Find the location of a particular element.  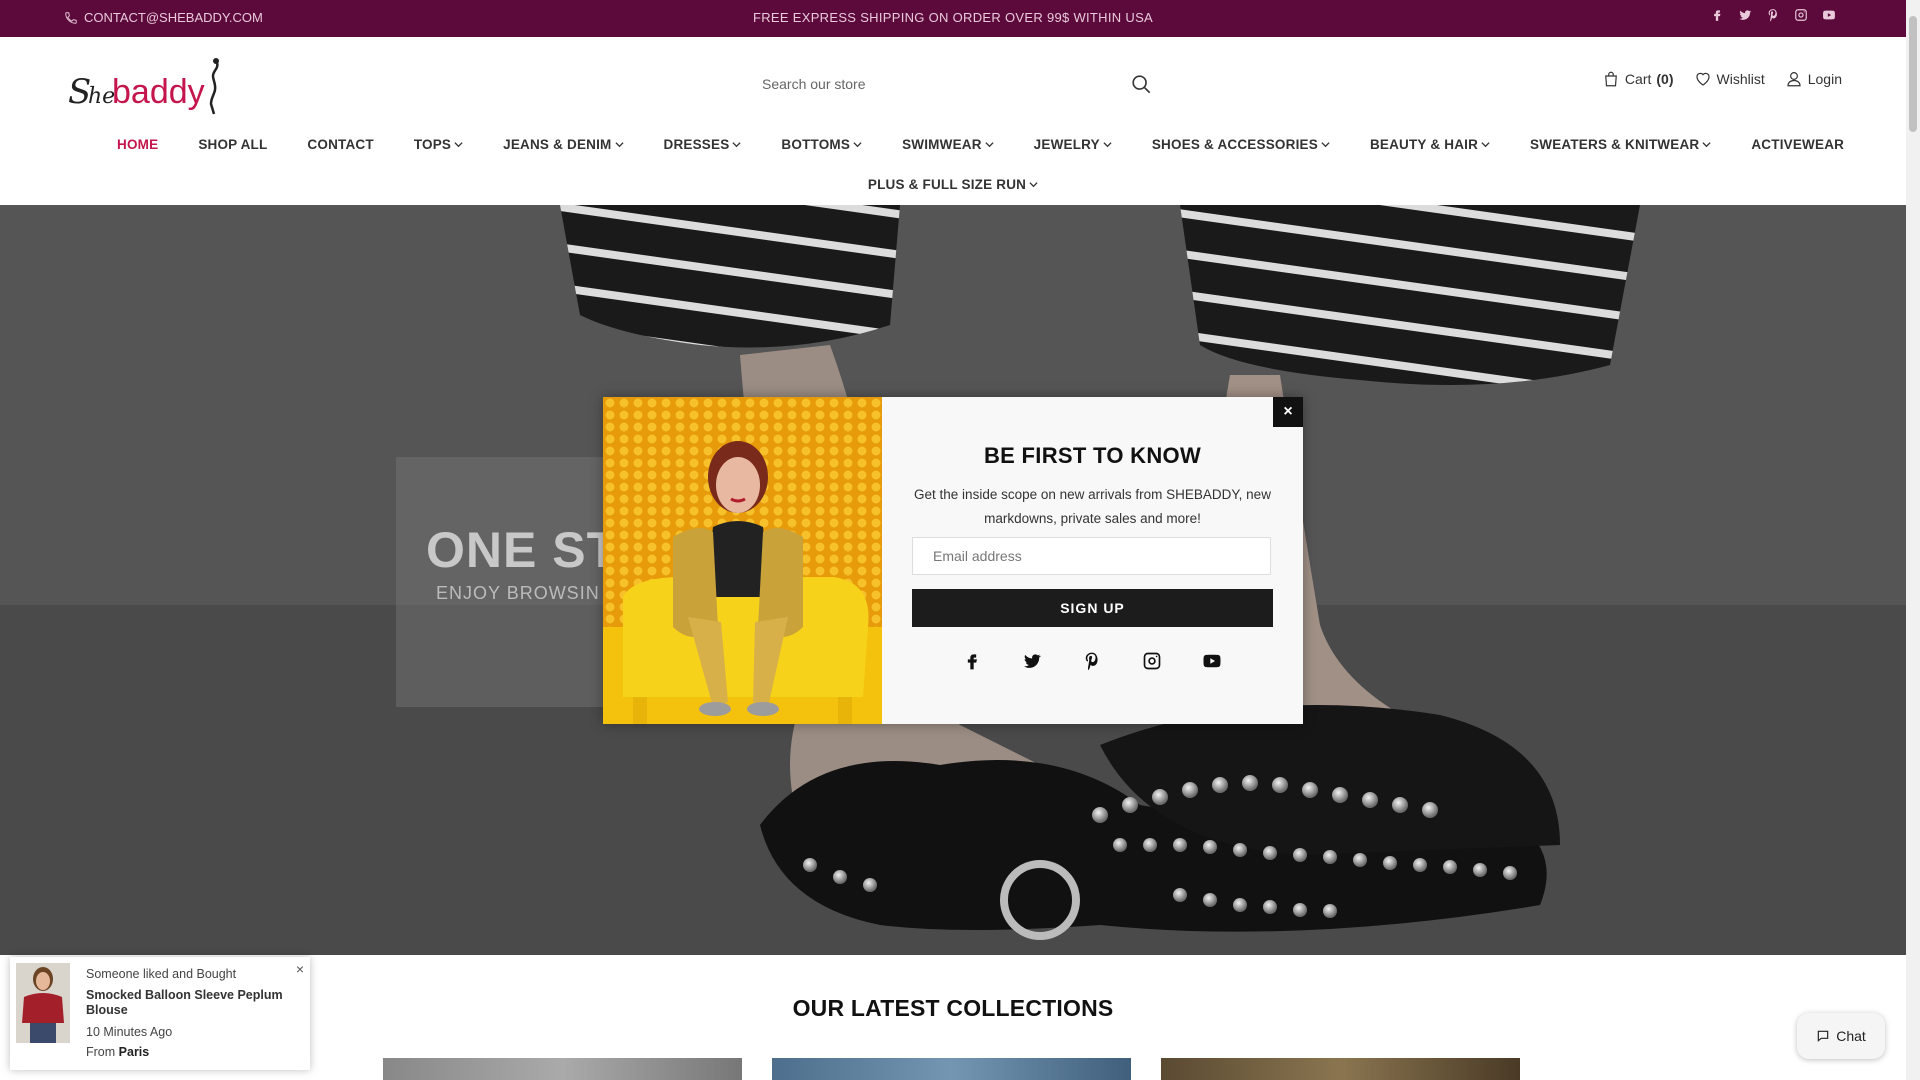

popup-social-links is located at coordinates (1092, 661).